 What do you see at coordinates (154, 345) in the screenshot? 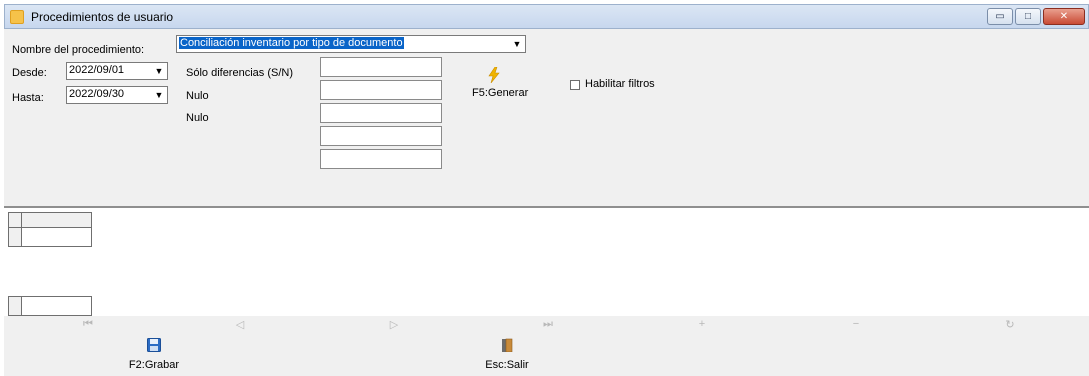
I see `floppy-disk-icon` at bounding box center [154, 345].